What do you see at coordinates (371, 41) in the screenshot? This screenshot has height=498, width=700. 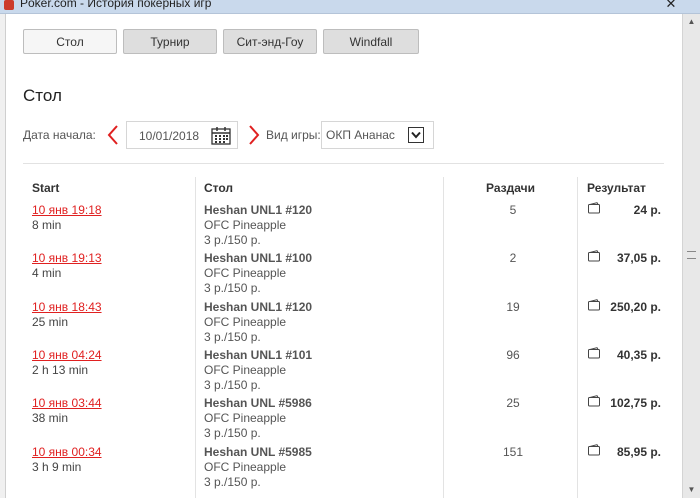 I see `tab-windfall: Windfall` at bounding box center [371, 41].